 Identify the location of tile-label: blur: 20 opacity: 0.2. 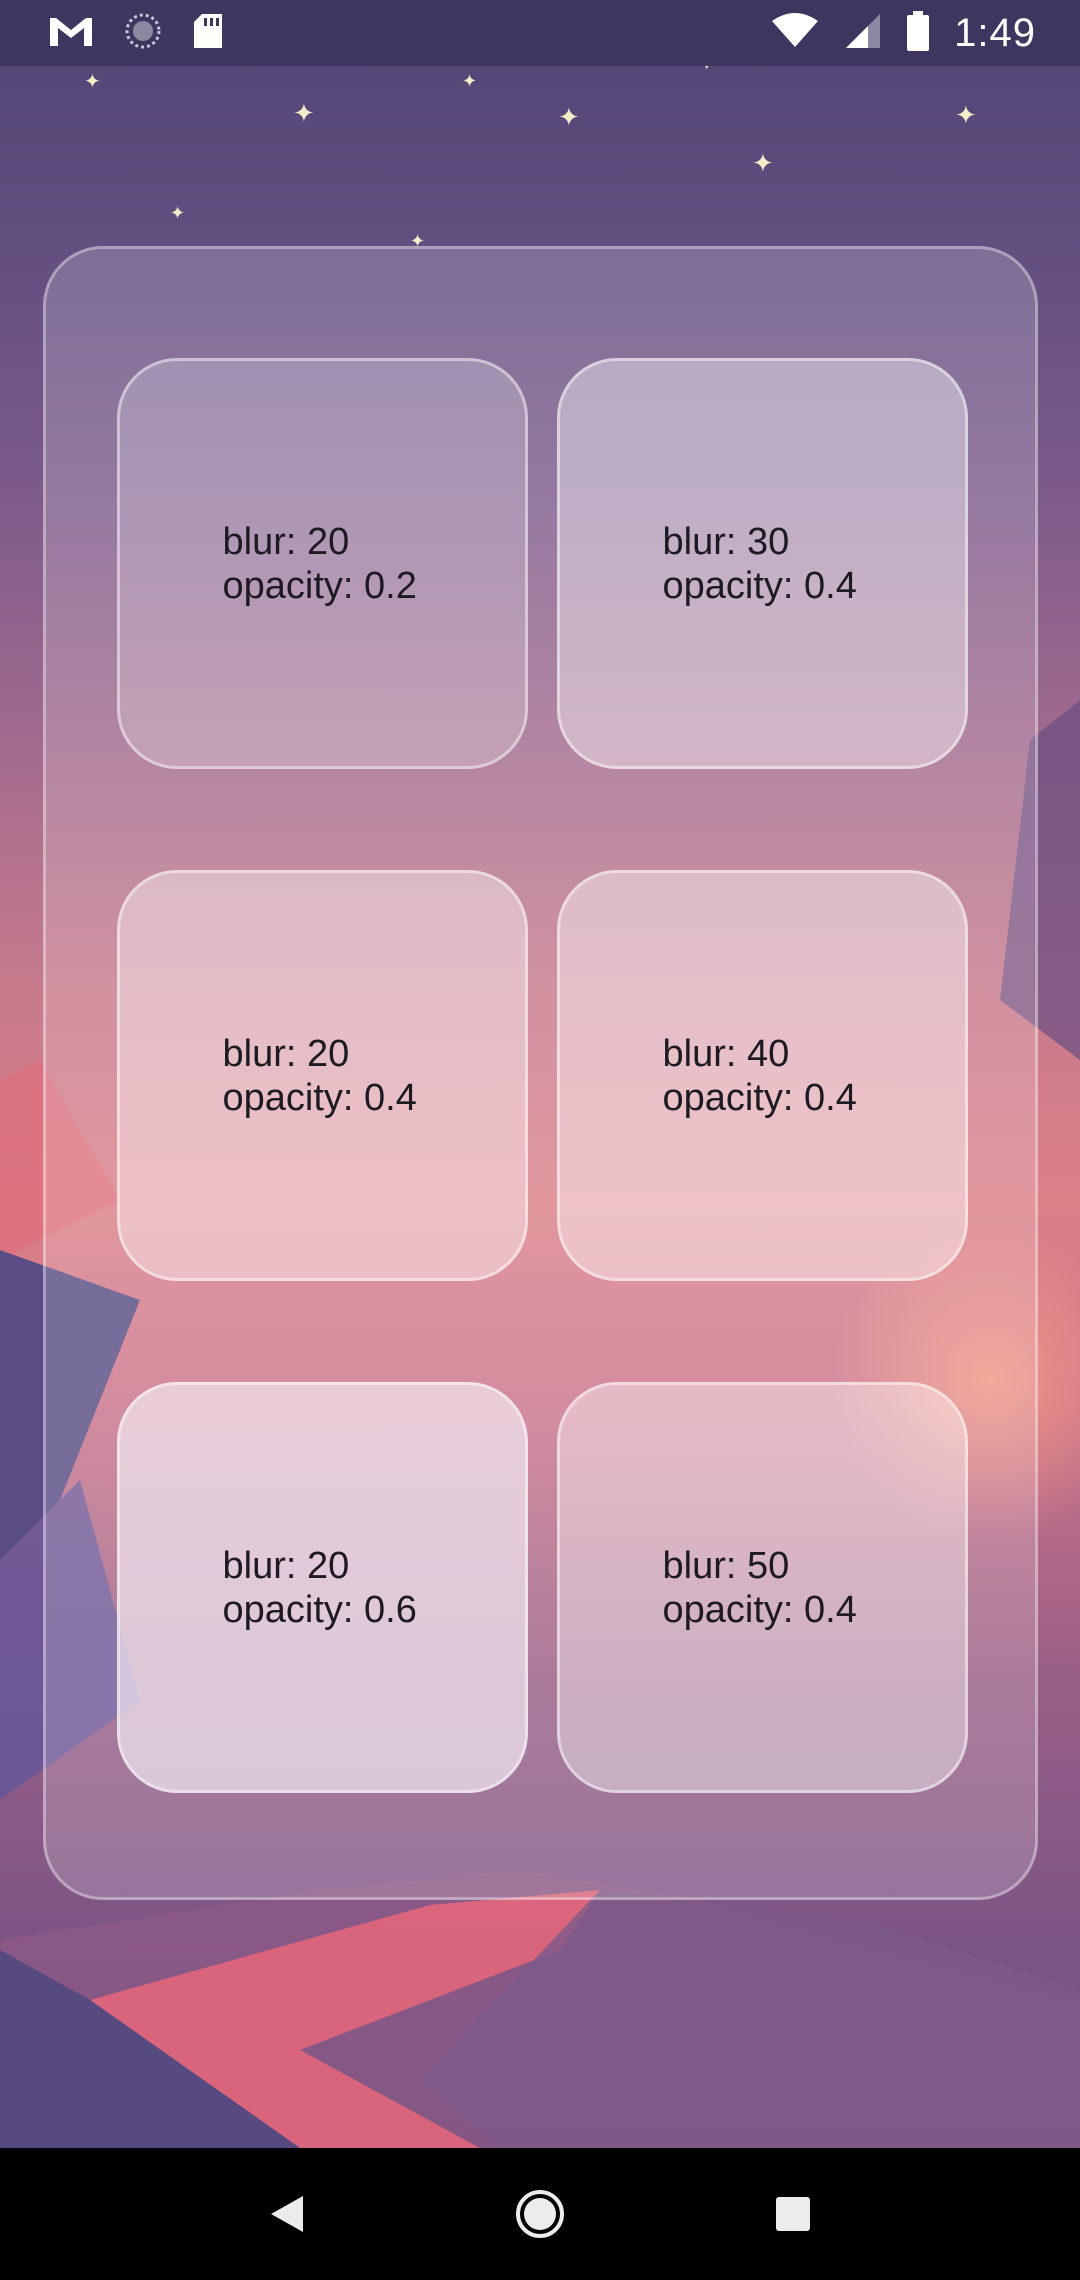
(323, 564).